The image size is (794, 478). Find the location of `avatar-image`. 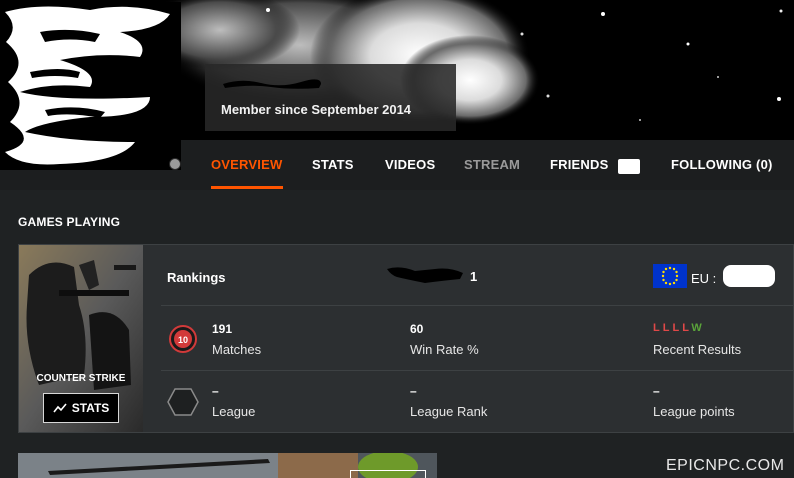

avatar-image is located at coordinates (90, 86).